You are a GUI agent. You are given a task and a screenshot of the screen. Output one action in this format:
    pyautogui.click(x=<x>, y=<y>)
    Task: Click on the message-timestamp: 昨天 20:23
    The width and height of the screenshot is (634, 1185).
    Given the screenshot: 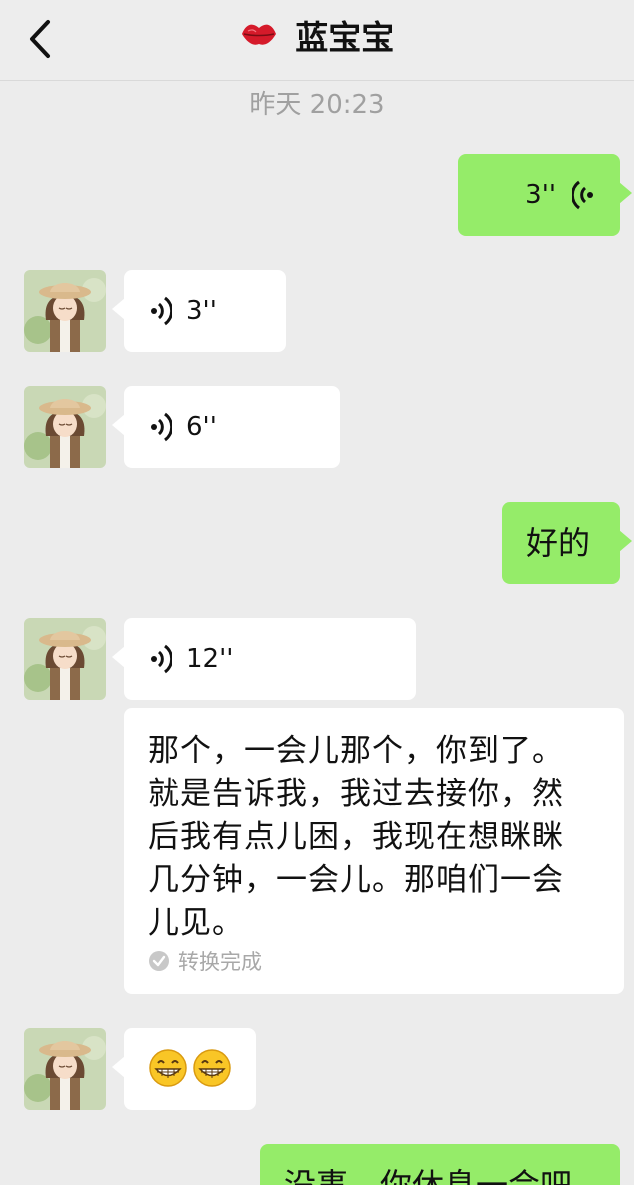 What is the action you would take?
    pyautogui.click(x=317, y=105)
    